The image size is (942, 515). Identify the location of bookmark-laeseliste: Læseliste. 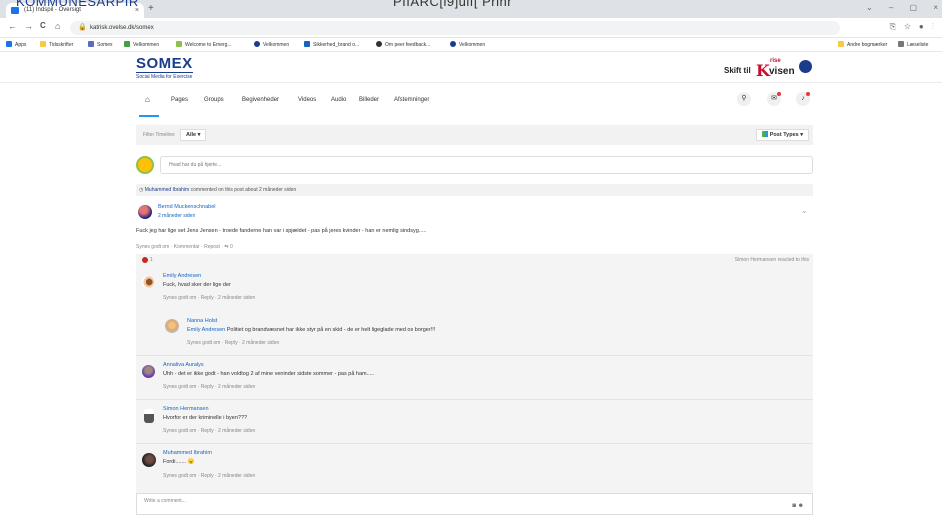
(913, 45).